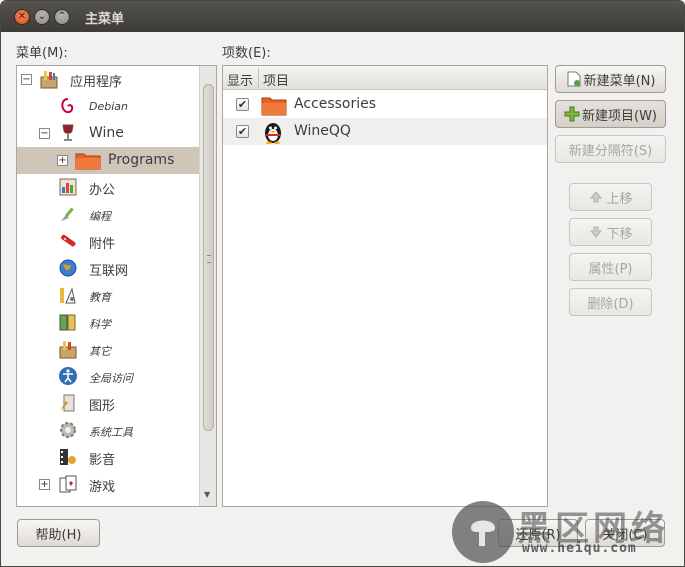 The image size is (685, 567). I want to click on tree-item-education: 教育, so click(108, 295).